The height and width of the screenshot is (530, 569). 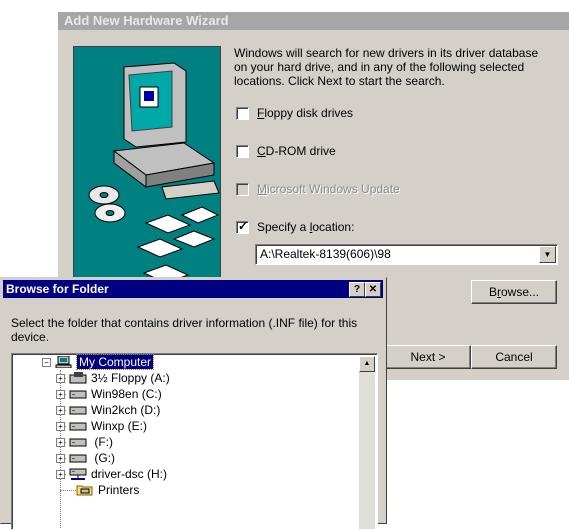 I want to click on microsoft-windows-update-checkbox: Microsoft Windows Update, so click(x=318, y=189).